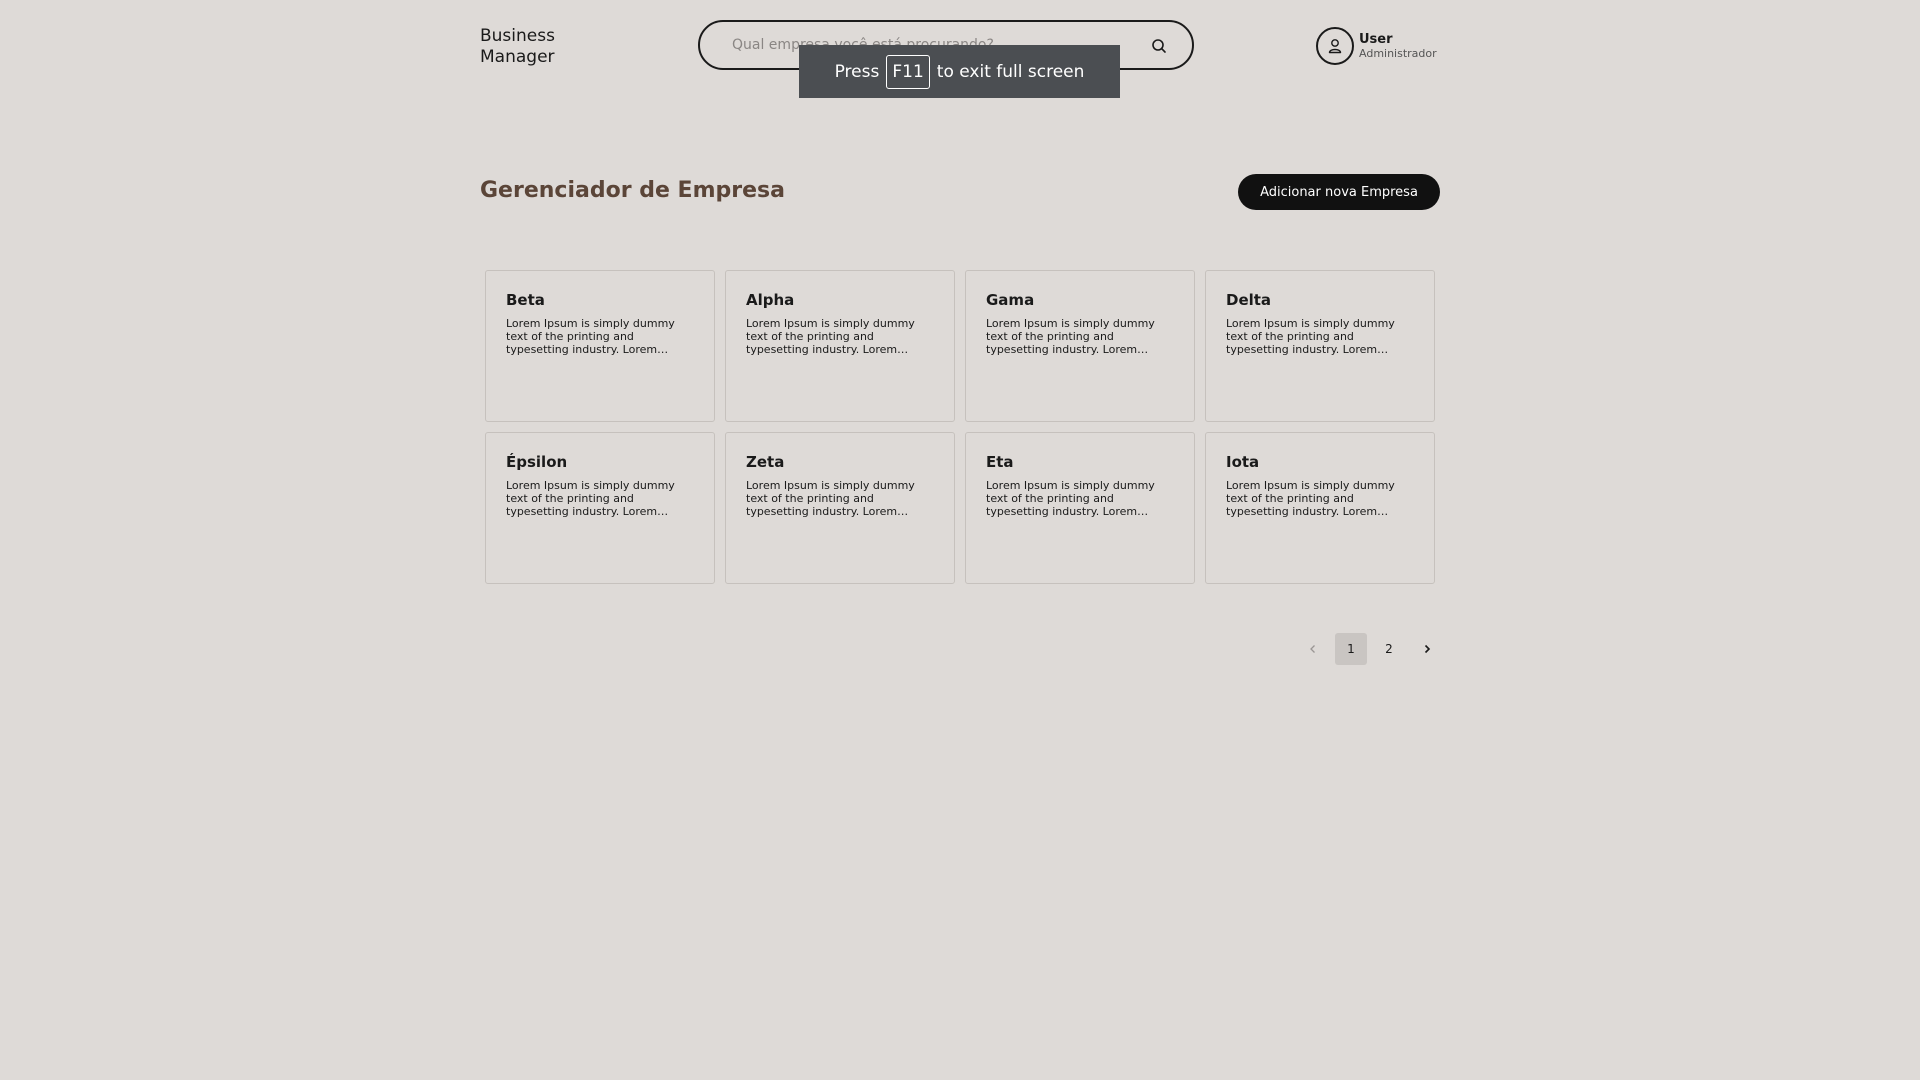 This screenshot has width=1920, height=1080. I want to click on brand-line-1: Business, so click(517, 36).